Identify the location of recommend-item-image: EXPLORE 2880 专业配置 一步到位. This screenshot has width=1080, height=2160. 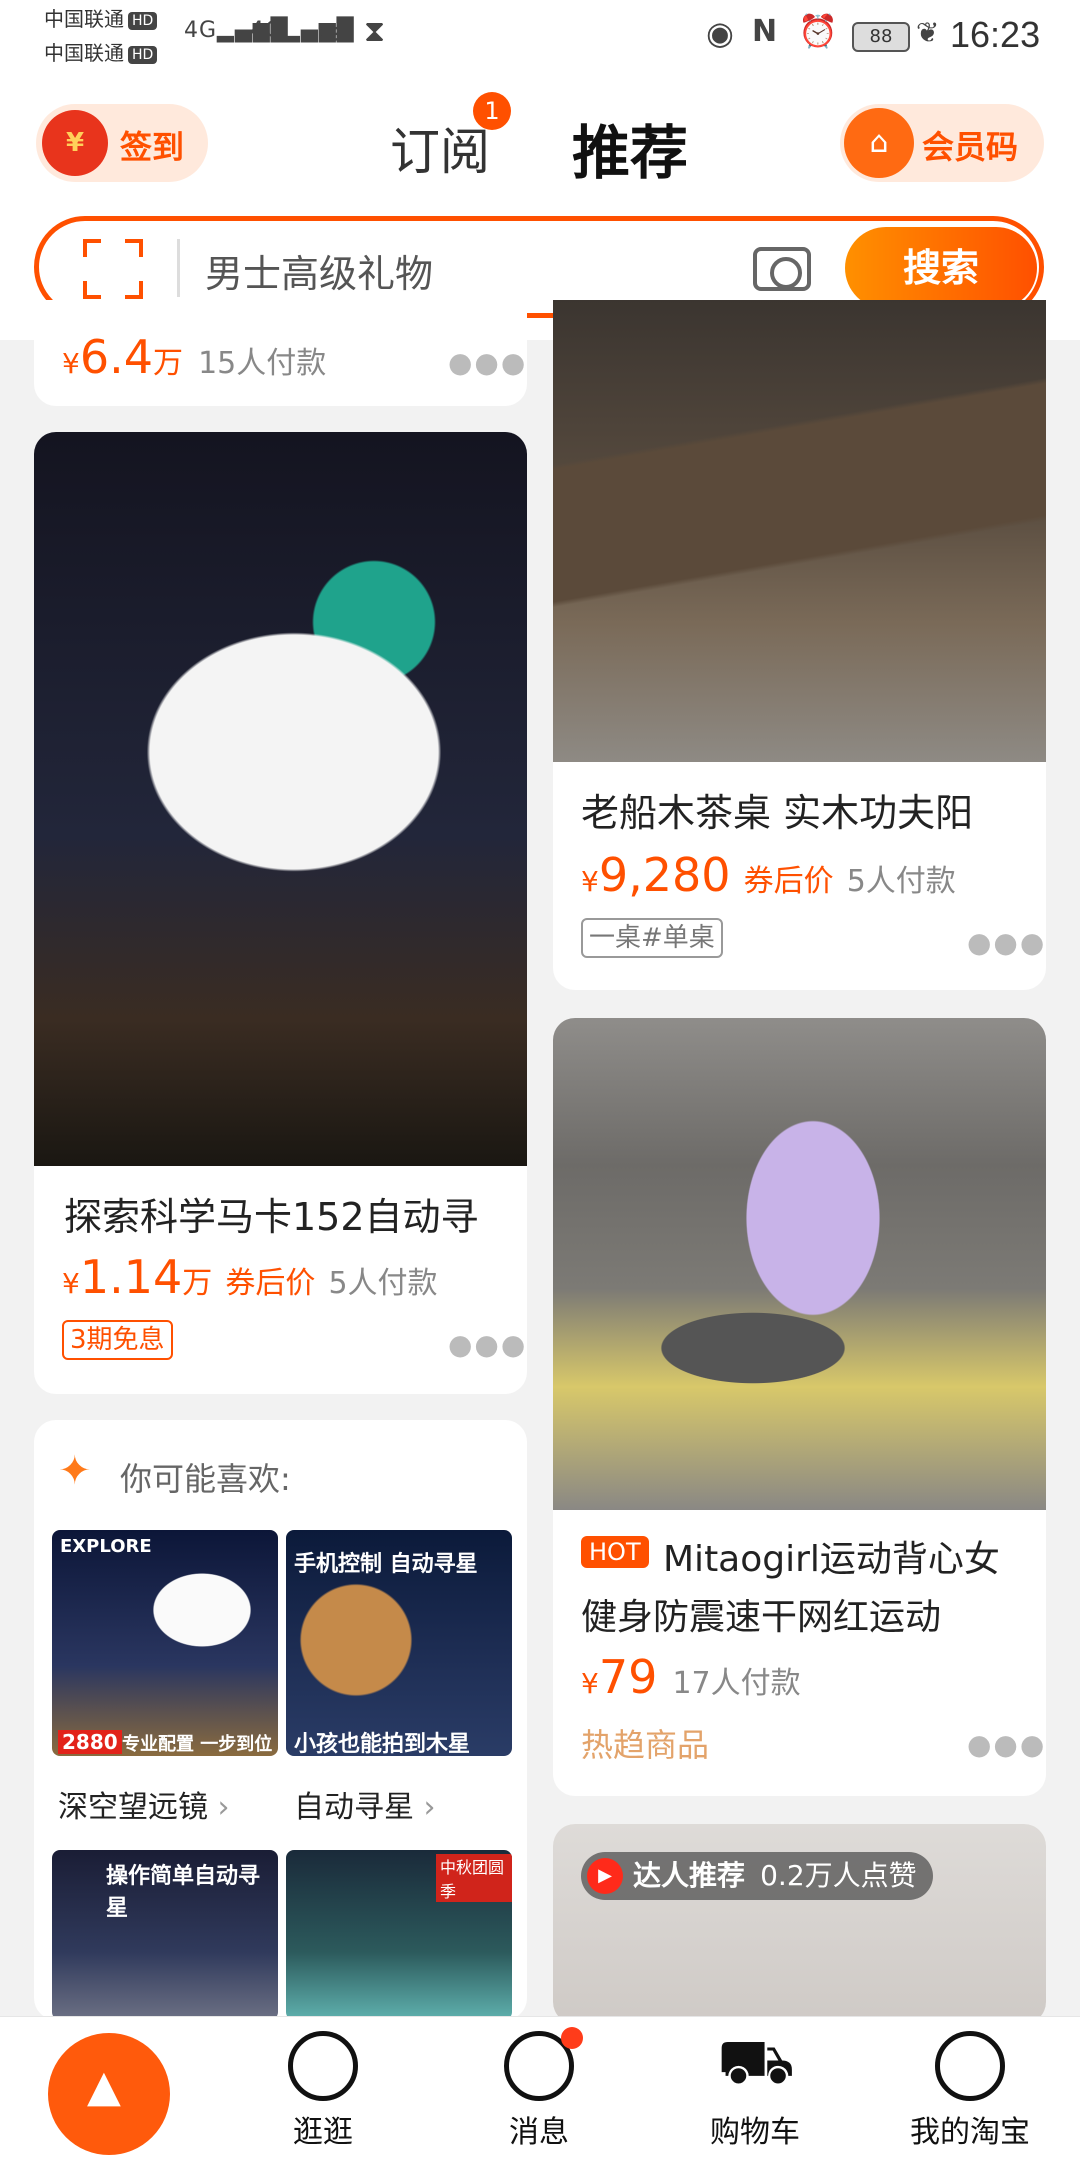
(165, 1643).